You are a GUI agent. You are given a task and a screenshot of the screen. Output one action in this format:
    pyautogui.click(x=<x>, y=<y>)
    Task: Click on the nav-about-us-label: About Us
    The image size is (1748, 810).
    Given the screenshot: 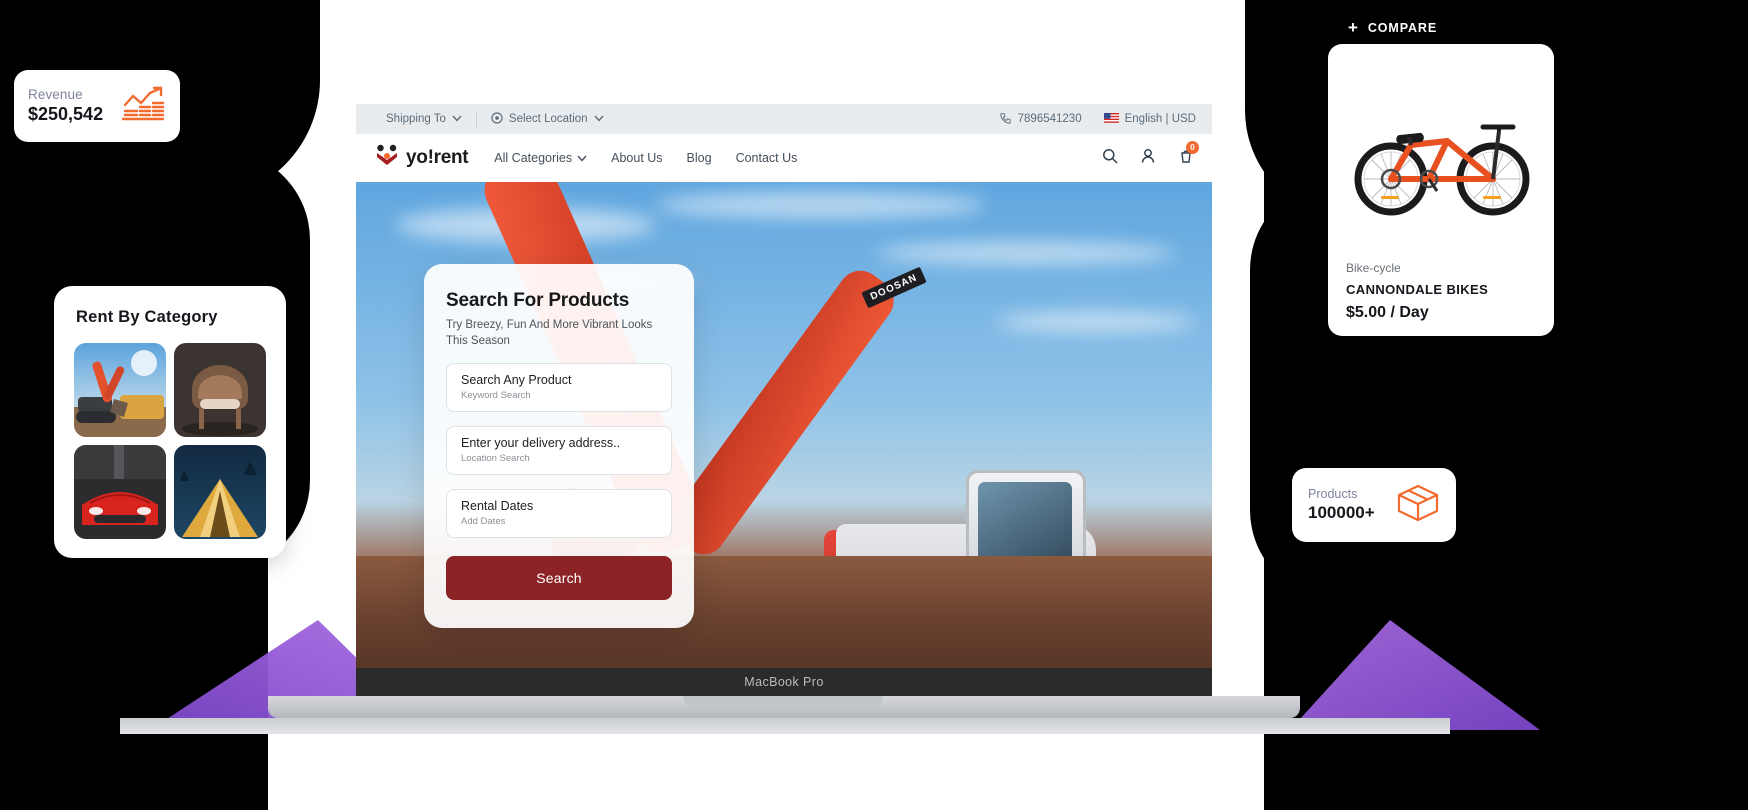 What is the action you would take?
    pyautogui.click(x=637, y=158)
    